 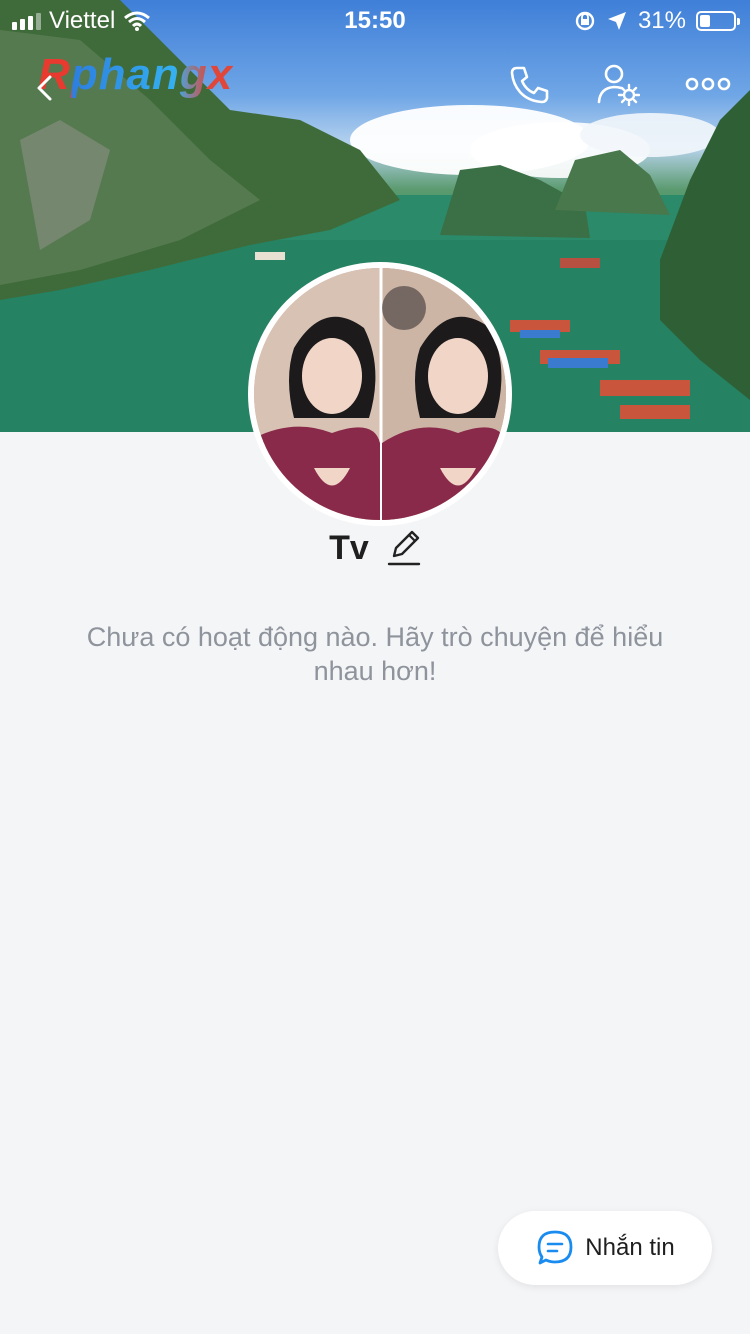 What do you see at coordinates (708, 84) in the screenshot?
I see `more-icon` at bounding box center [708, 84].